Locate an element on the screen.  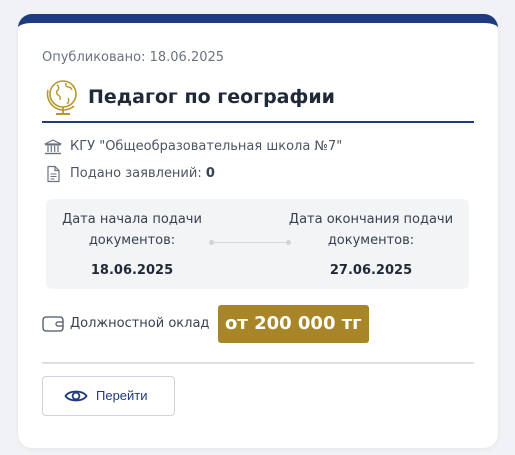
start-date-value: 18.06.2025 is located at coordinates (132, 270).